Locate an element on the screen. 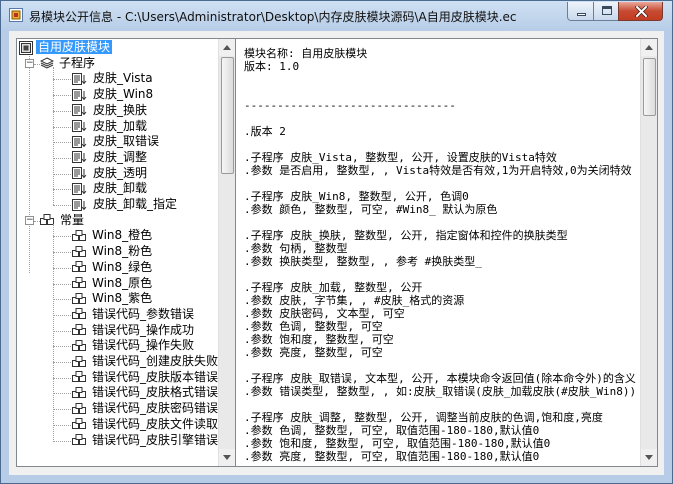 The width and height of the screenshot is (673, 484). tree-item-constant: 错误代码_创建皮肤失败 is located at coordinates (146, 361).